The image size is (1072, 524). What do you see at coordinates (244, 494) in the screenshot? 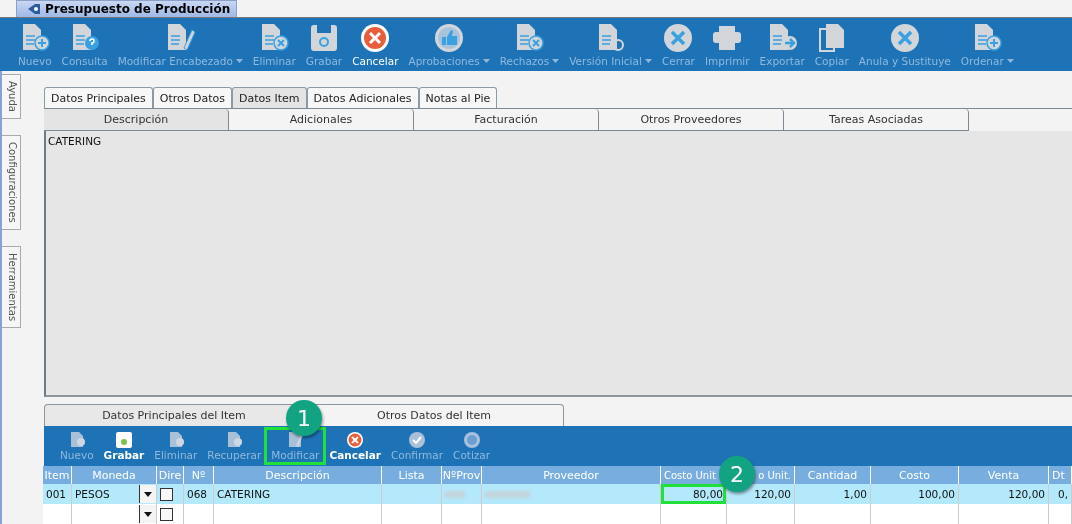
I see `cell-text: CATERING` at bounding box center [244, 494].